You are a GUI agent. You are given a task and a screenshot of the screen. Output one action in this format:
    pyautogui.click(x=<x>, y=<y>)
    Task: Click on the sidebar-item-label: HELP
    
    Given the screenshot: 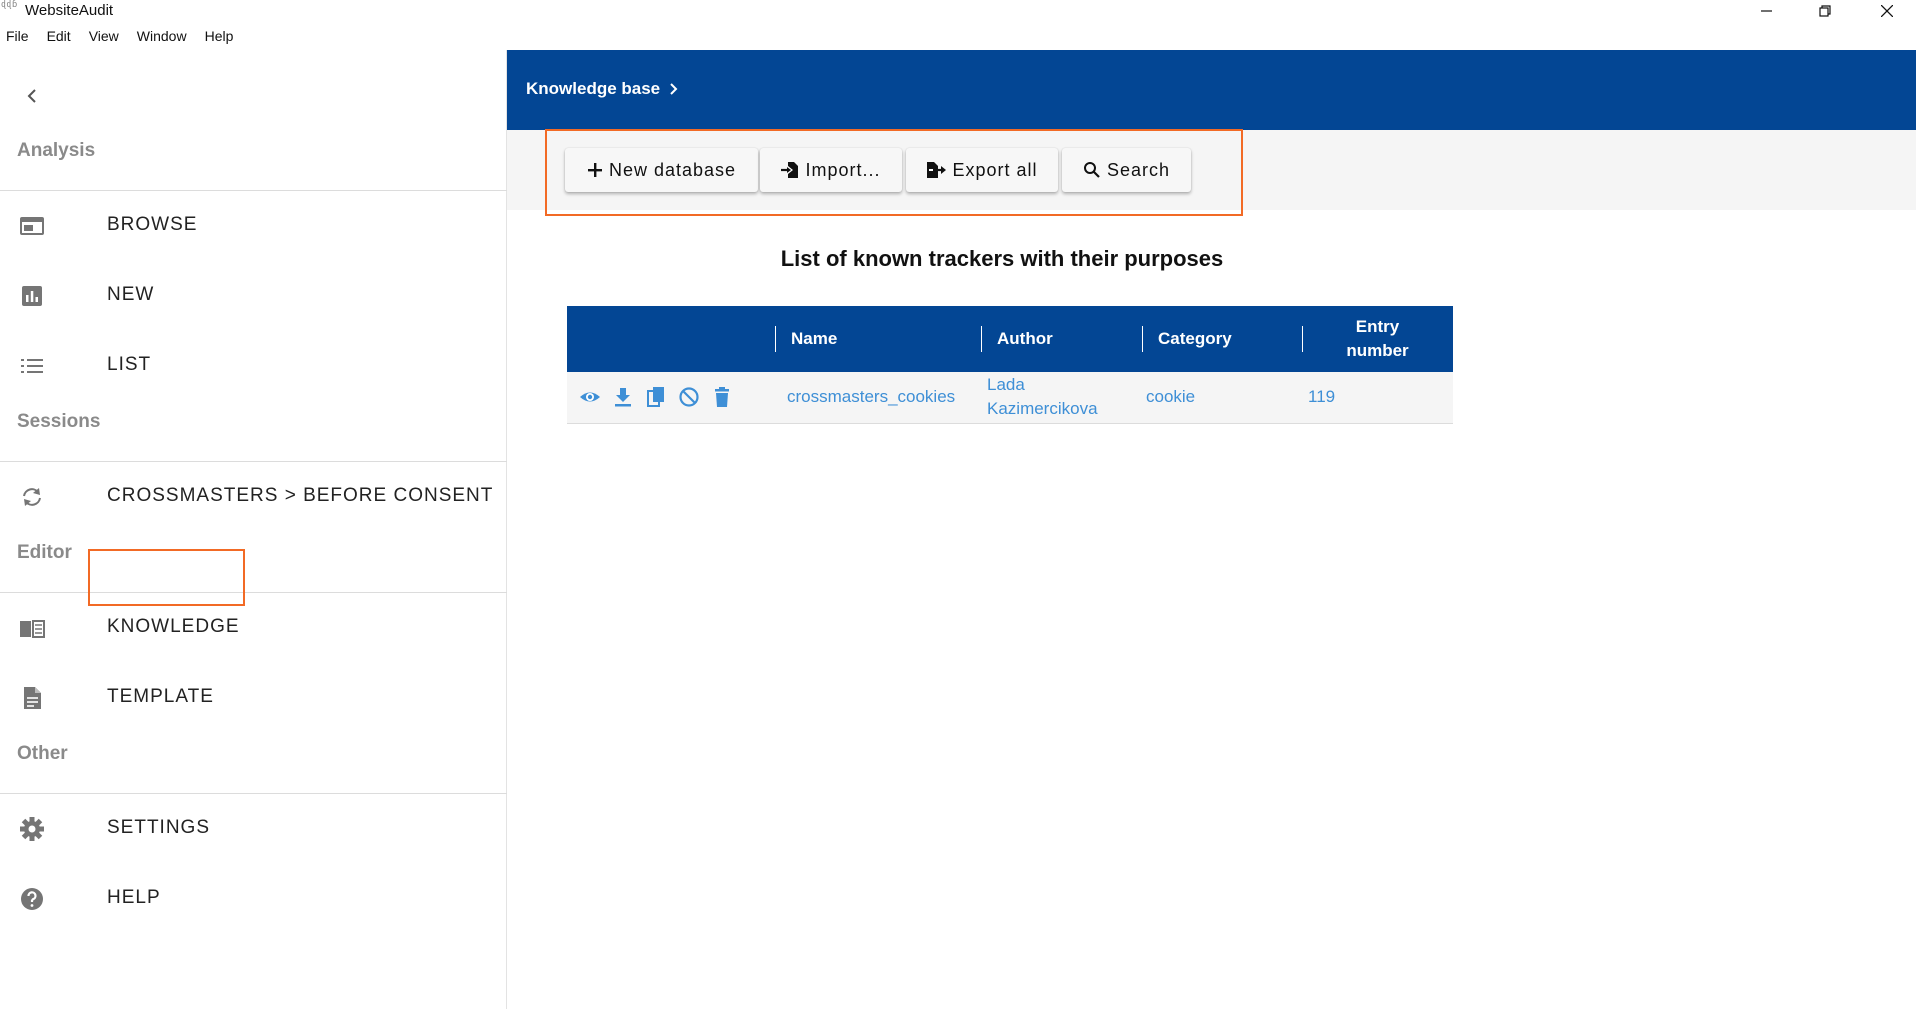 What is the action you would take?
    pyautogui.click(x=134, y=897)
    